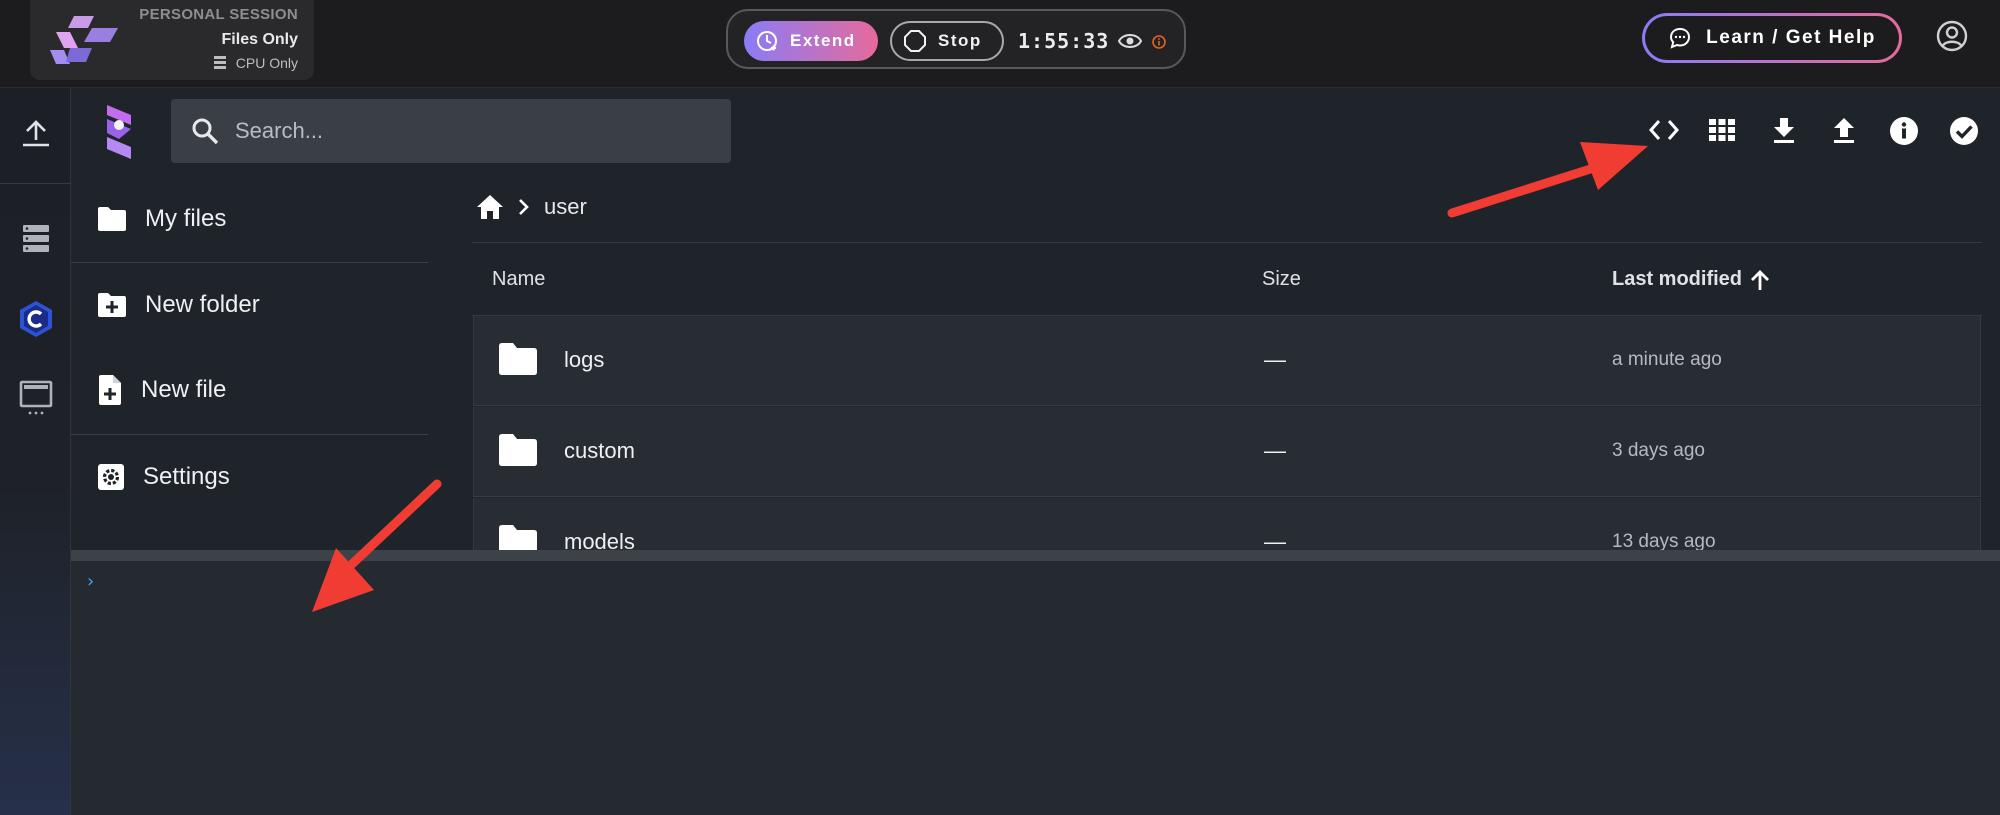 The image size is (2000, 815). I want to click on file-browser-logo-icon, so click(119, 132).